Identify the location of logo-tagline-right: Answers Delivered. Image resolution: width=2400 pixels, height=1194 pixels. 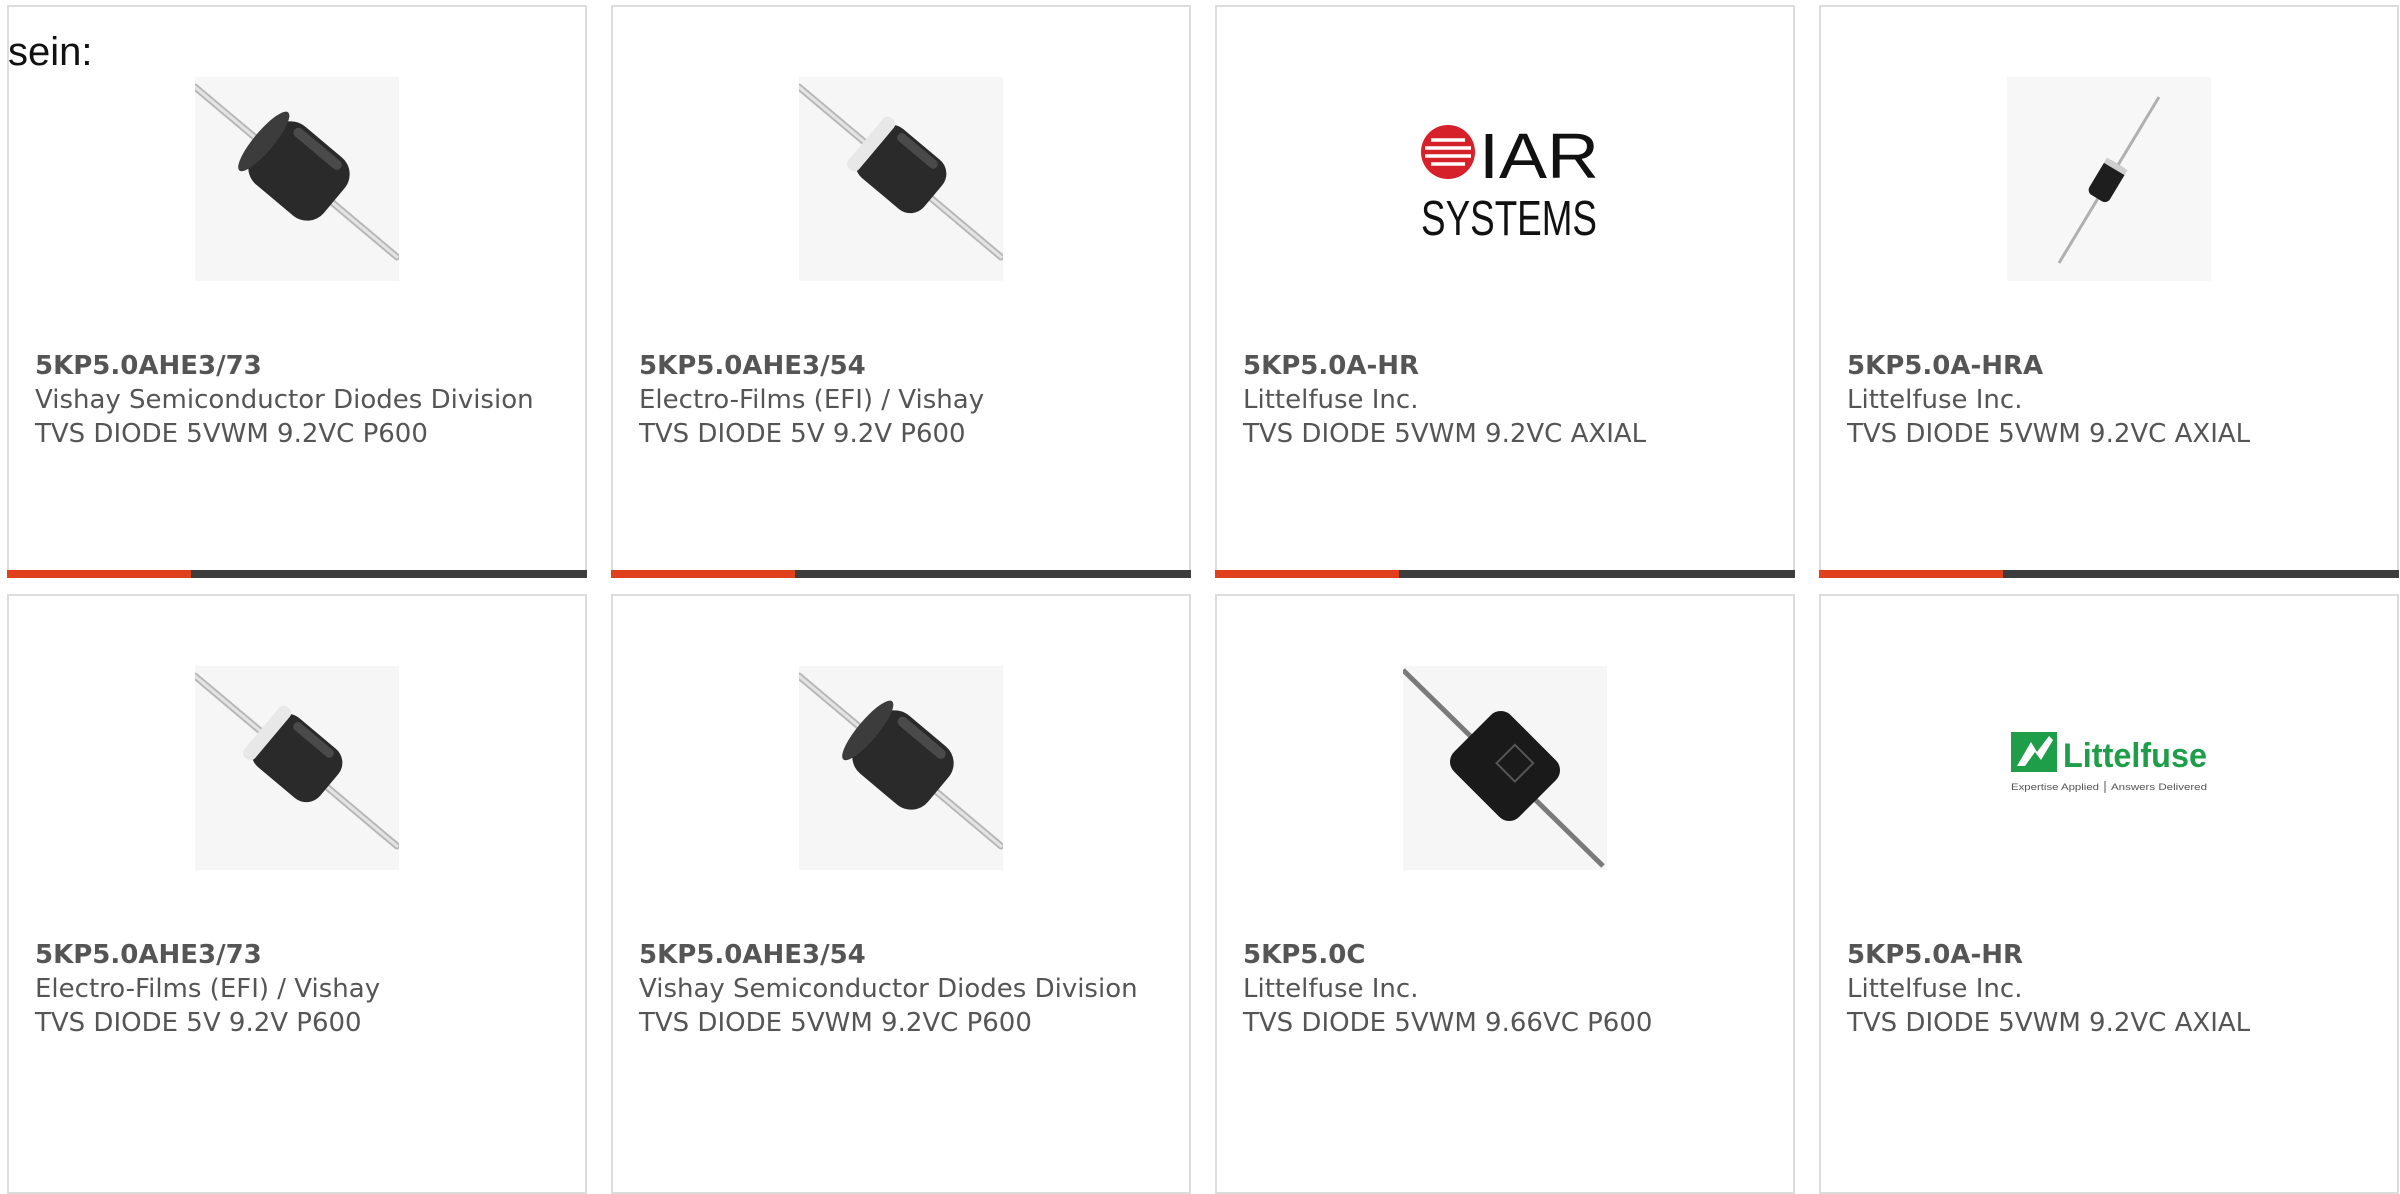
(2159, 787).